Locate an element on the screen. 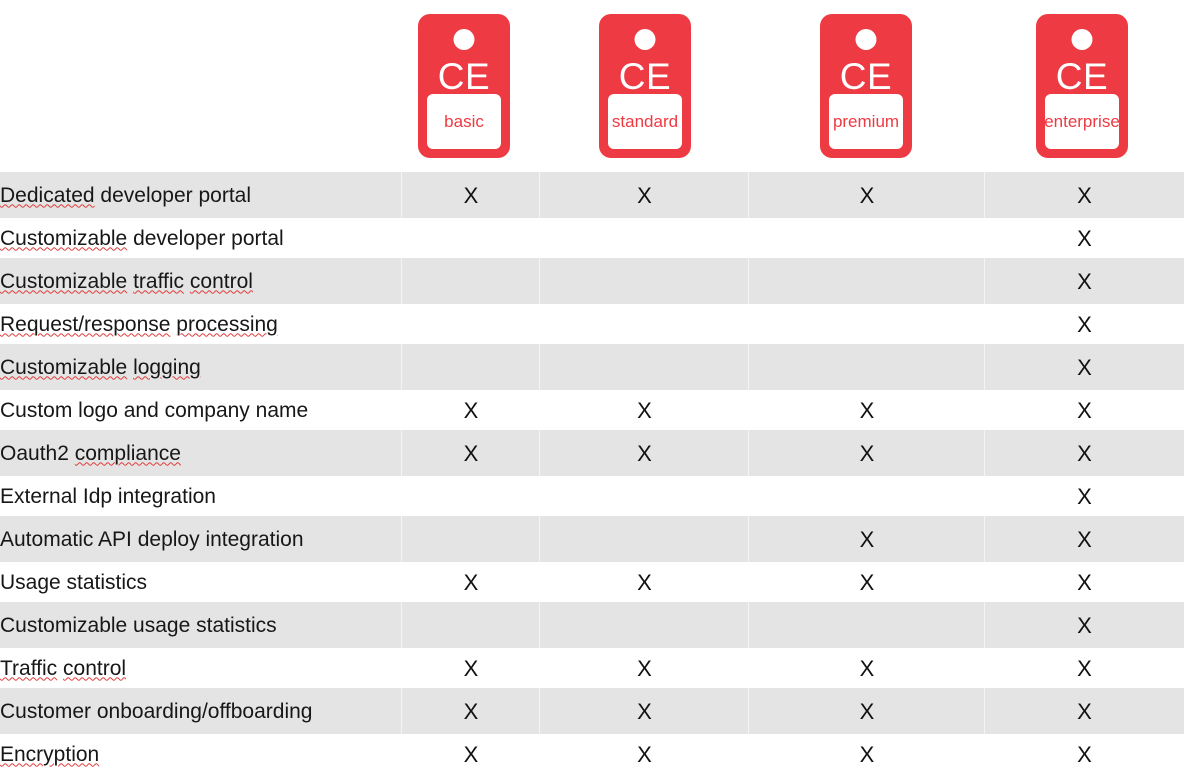 This screenshot has width=1200, height=779. feature-label: Custom logo and company name is located at coordinates (201, 410).